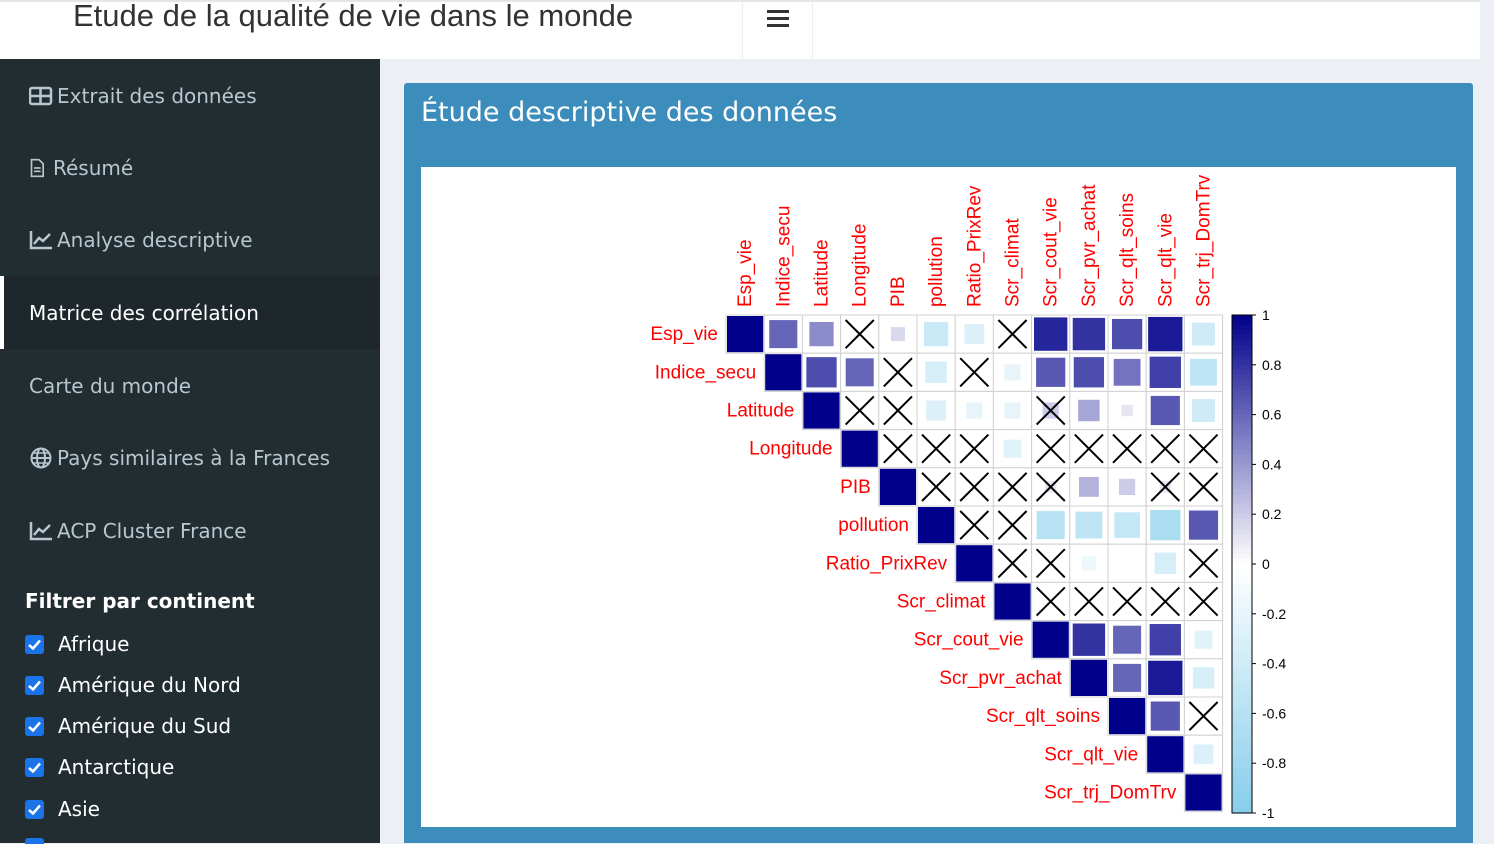 Image resolution: width=1494 pixels, height=844 pixels. Describe the element at coordinates (37, 167) in the screenshot. I see `file-icon` at that location.